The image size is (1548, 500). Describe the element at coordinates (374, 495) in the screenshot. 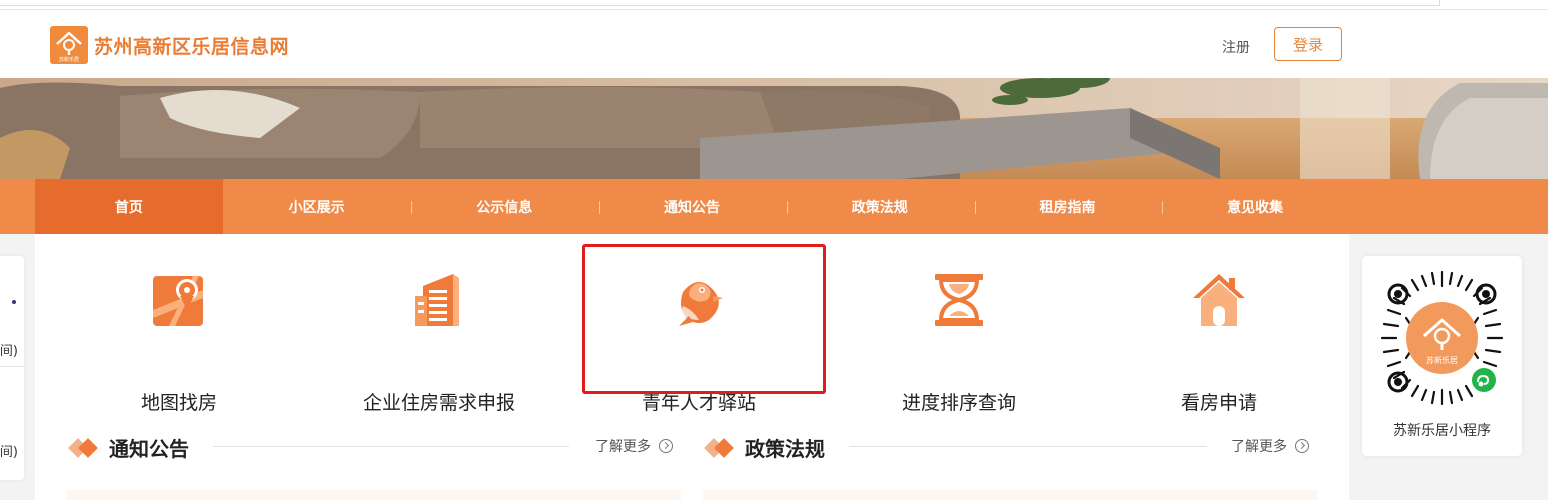

I see `notice-list-card` at that location.